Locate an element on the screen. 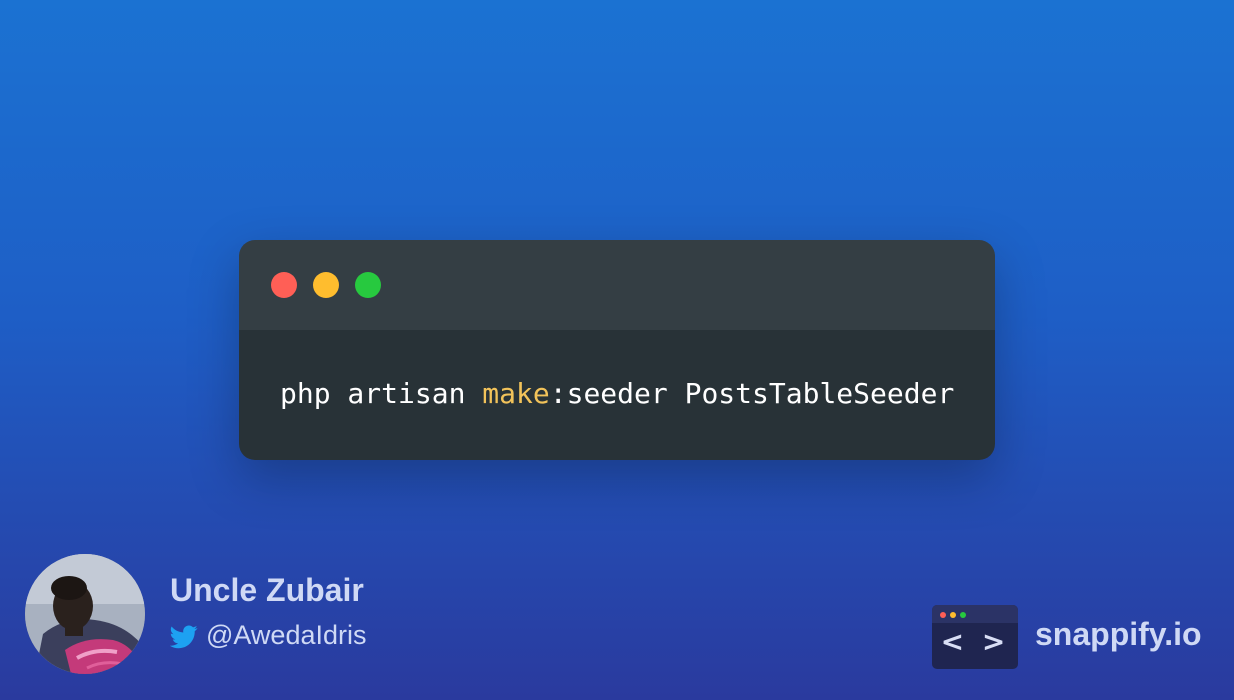 The image size is (1234, 700). code-window-logo-icon: < > is located at coordinates (975, 637).